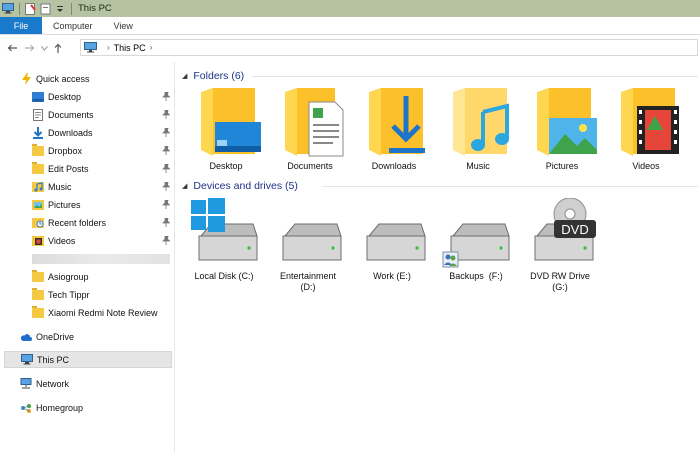 This screenshot has width=700, height=452. I want to click on videos-icon, so click(38, 240).